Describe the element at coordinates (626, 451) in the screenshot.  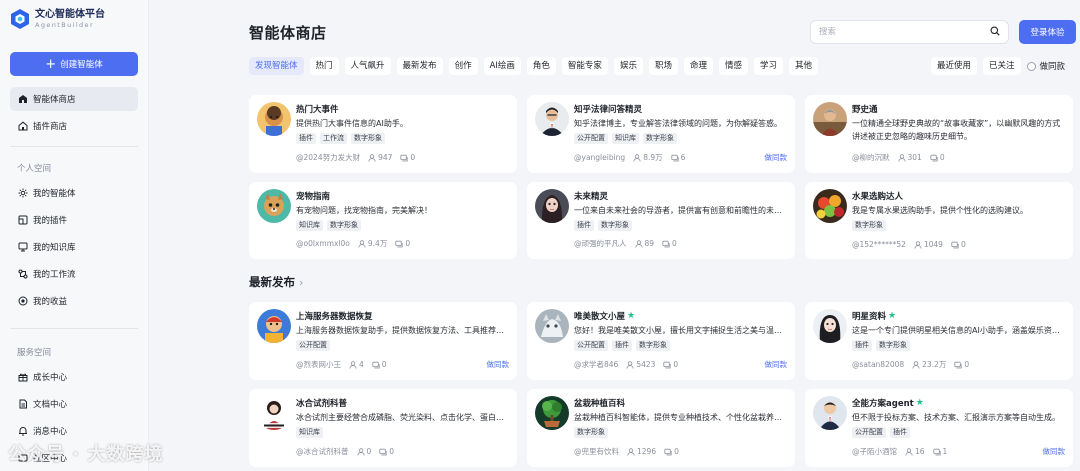
I see `agent-meta: @兜里有饮料 1296 0` at that location.